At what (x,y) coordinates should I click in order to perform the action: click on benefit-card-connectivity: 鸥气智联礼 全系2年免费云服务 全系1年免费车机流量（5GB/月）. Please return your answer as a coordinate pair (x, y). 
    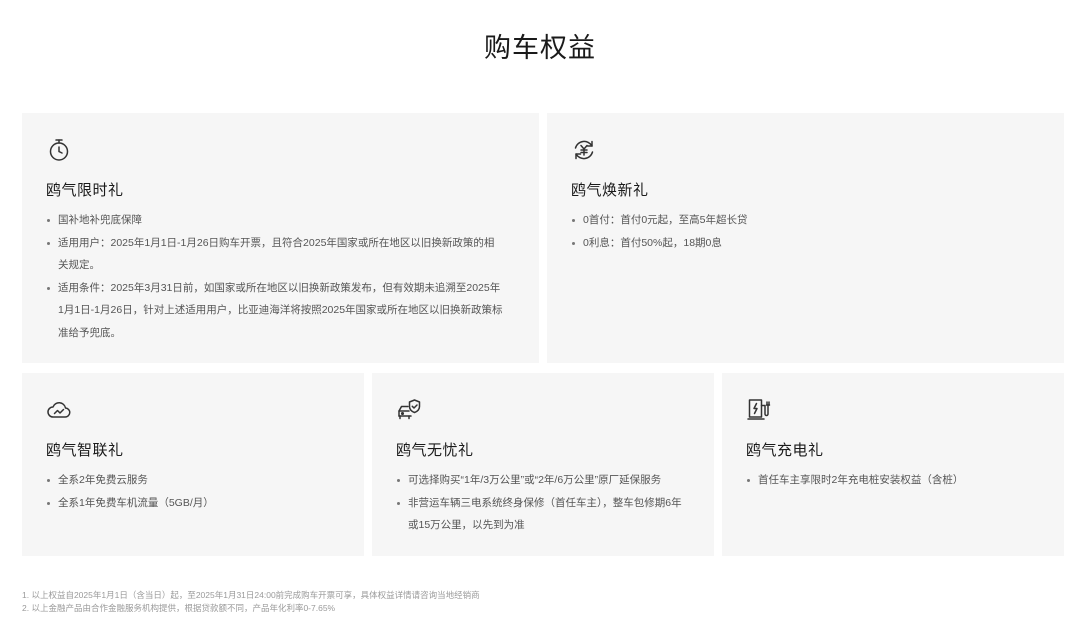
    Looking at the image, I should click on (193, 464).